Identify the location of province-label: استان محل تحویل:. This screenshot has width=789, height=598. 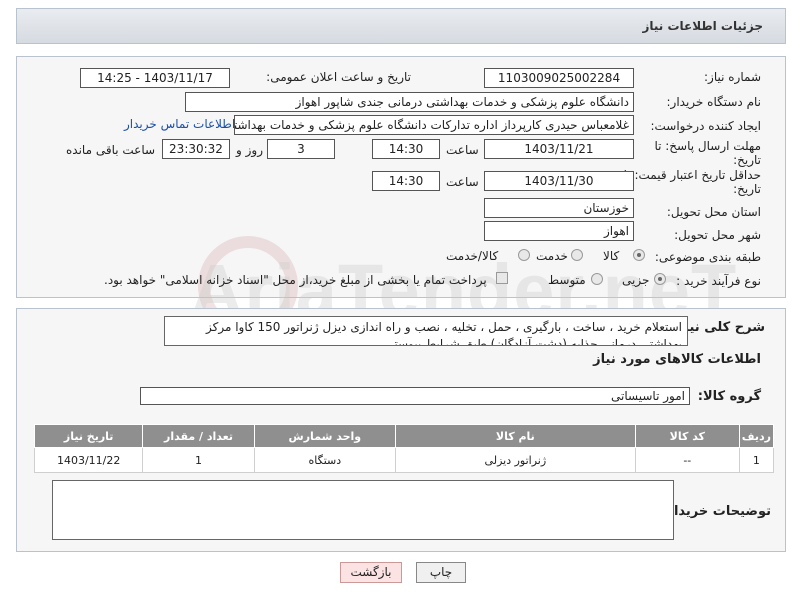
(713, 212).